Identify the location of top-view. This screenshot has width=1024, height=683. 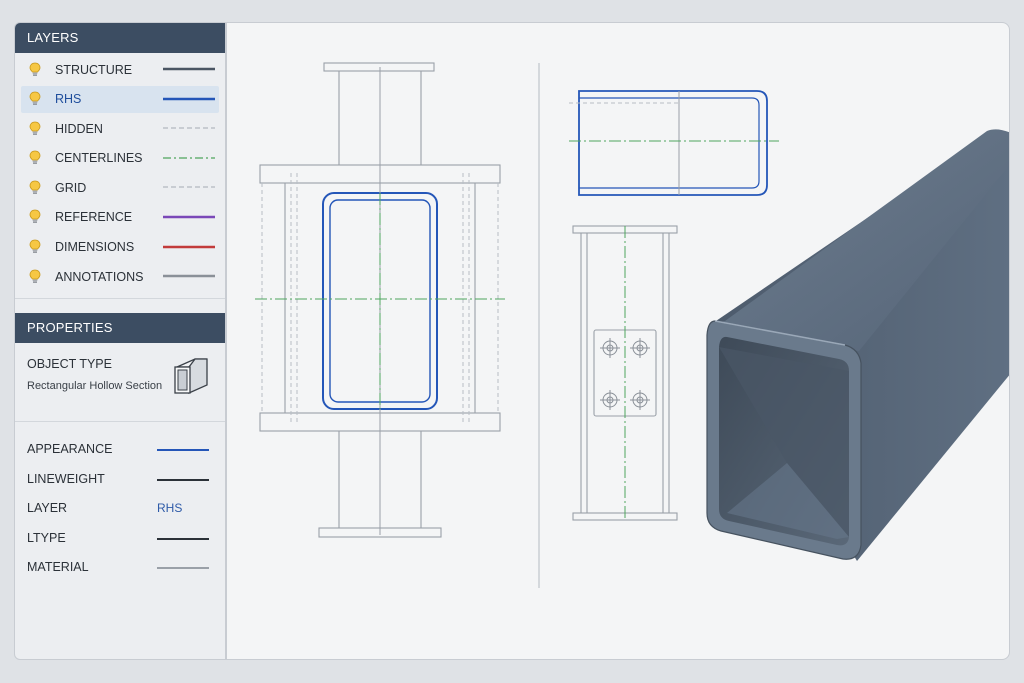
(674, 143).